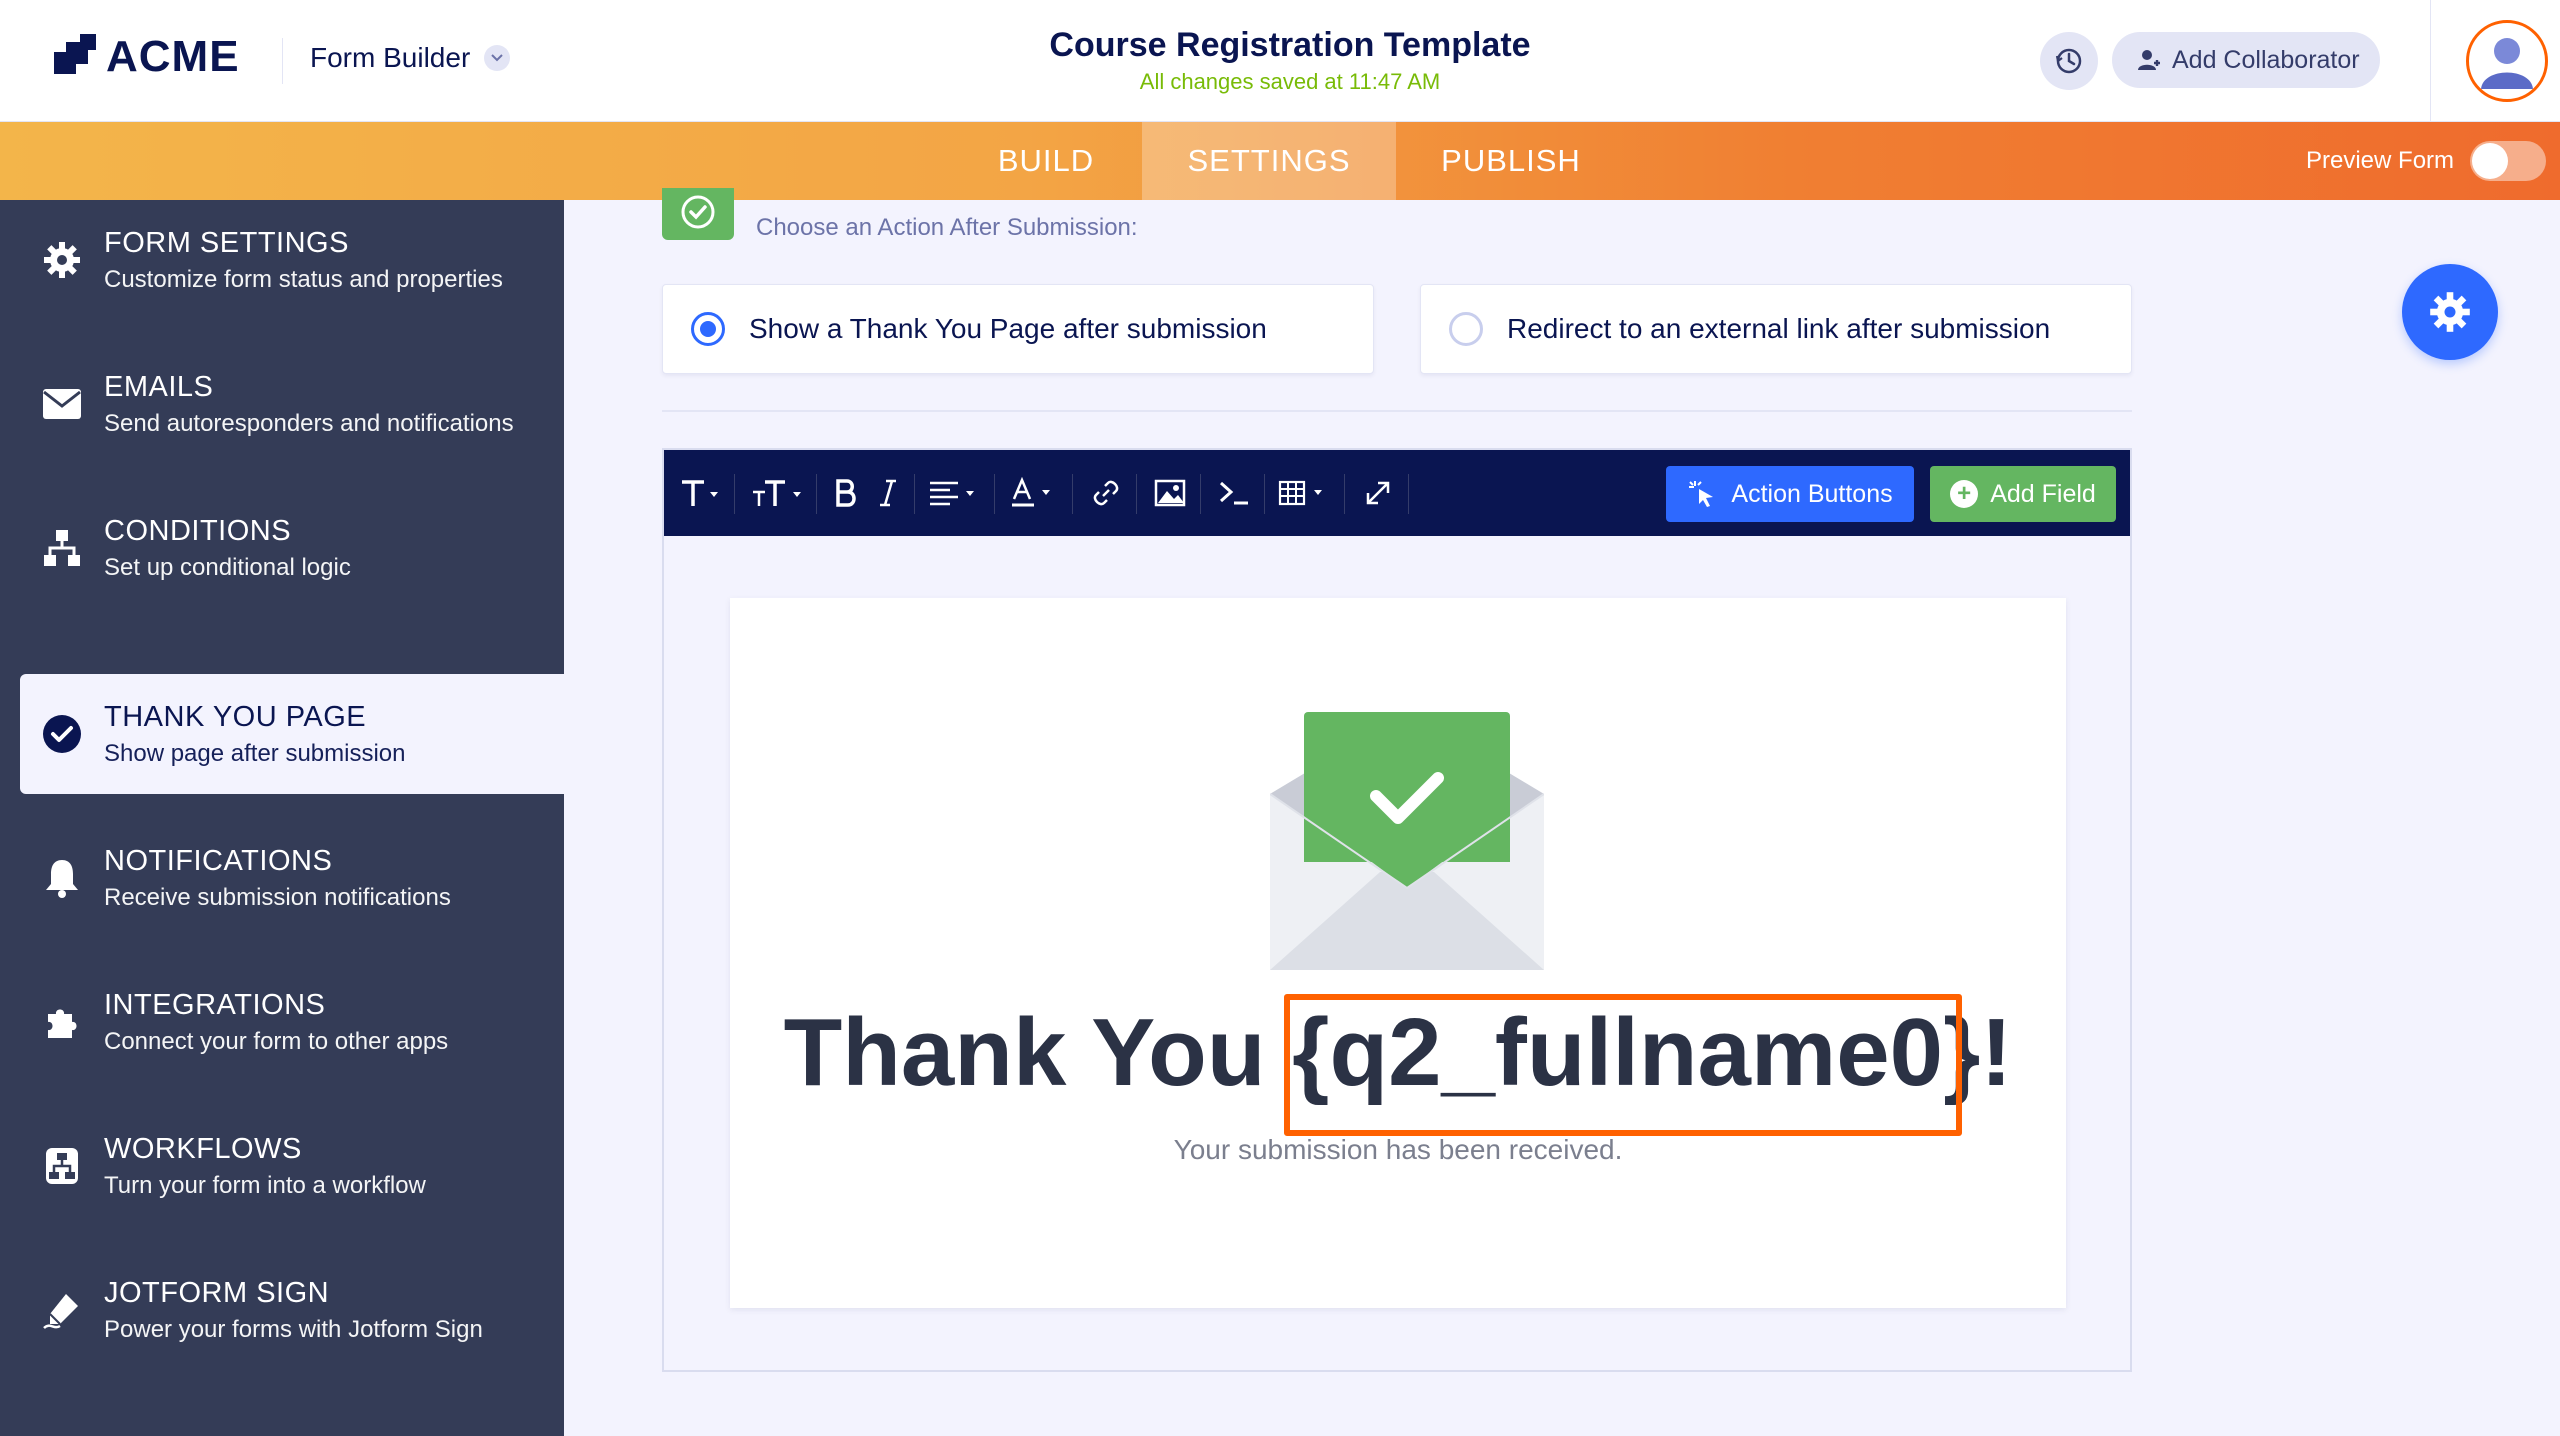  I want to click on table-dropdown, so click(1306, 493).